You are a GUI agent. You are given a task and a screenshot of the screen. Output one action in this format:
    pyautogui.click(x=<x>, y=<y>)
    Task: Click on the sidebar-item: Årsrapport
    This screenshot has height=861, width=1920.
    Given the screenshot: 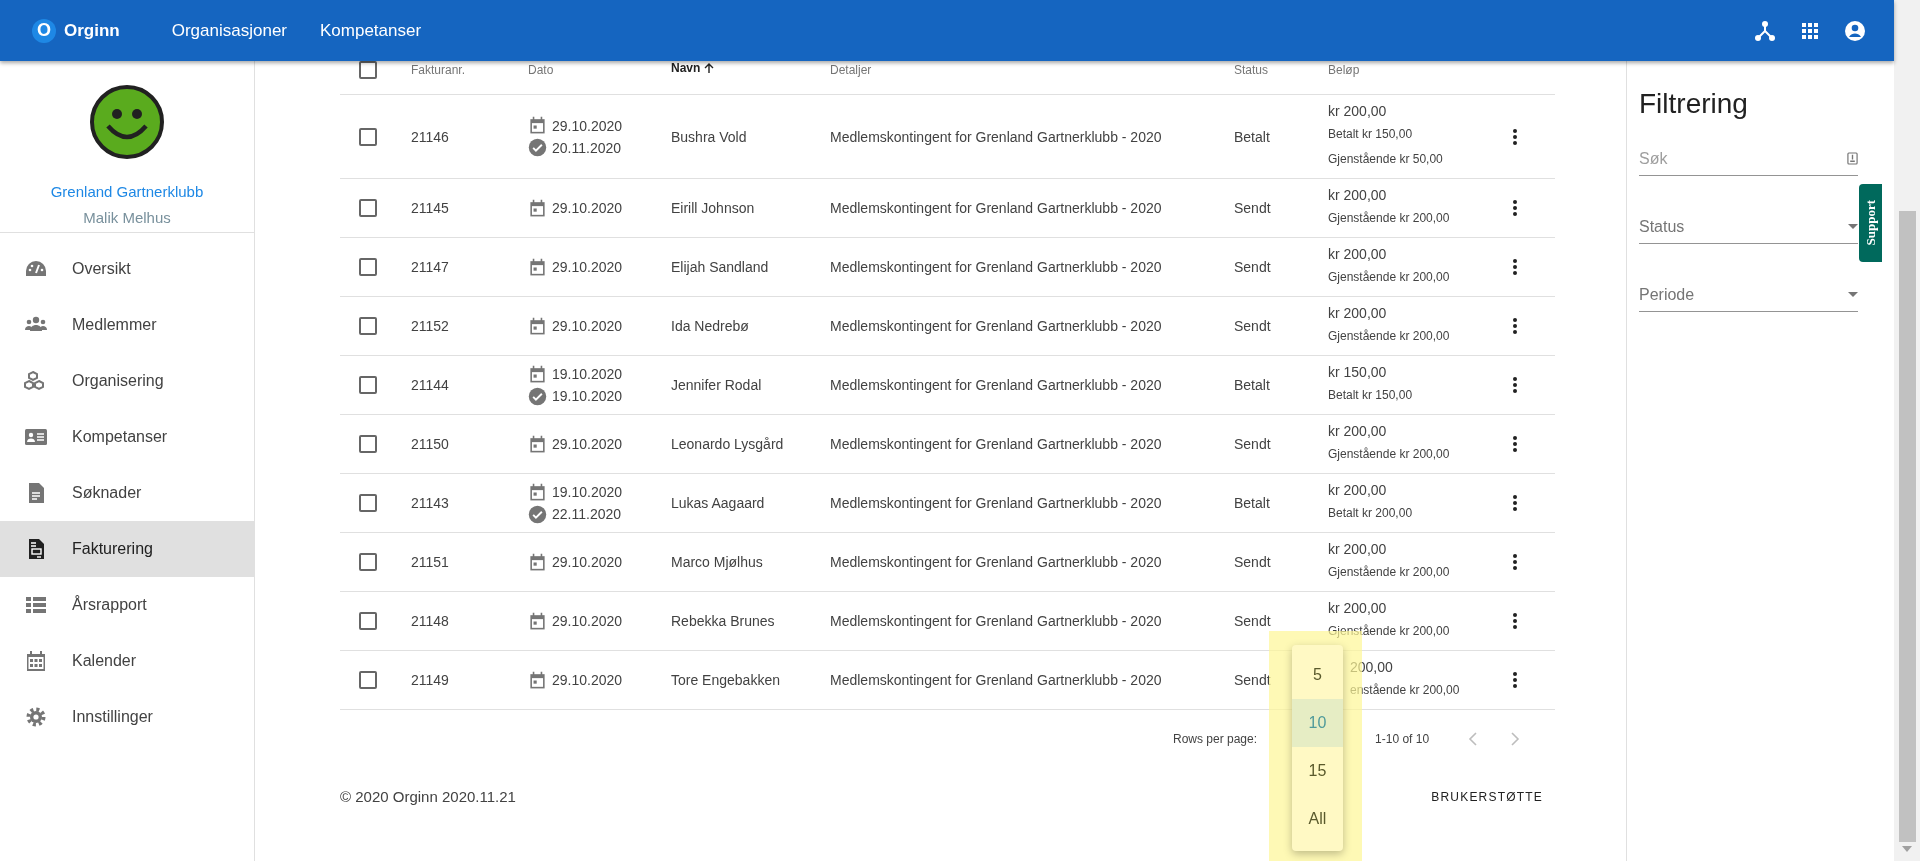 What is the action you would take?
    pyautogui.click(x=127, y=605)
    